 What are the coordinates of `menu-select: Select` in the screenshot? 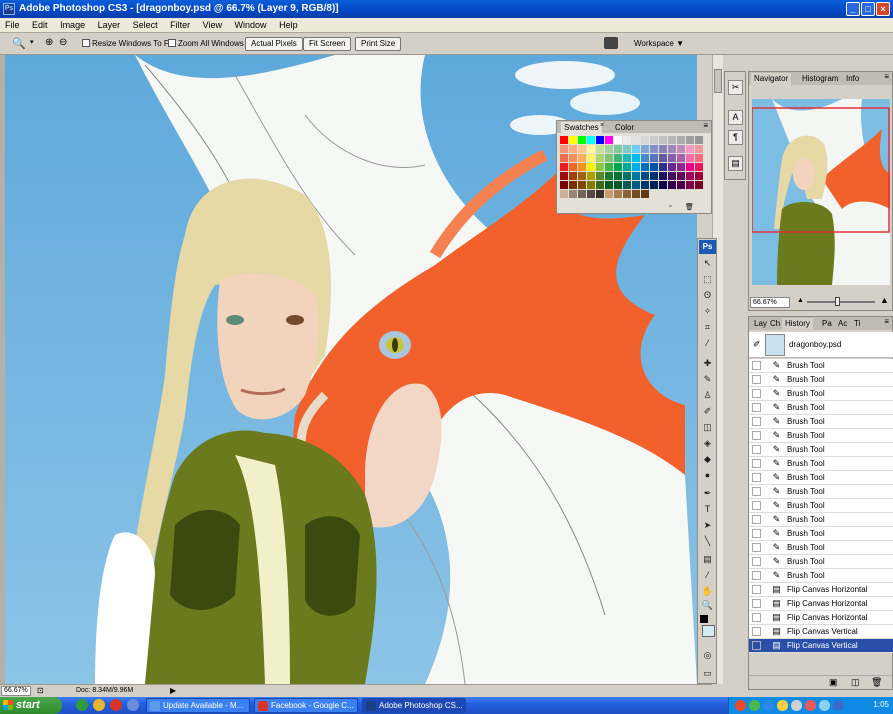 It's located at (145, 25).